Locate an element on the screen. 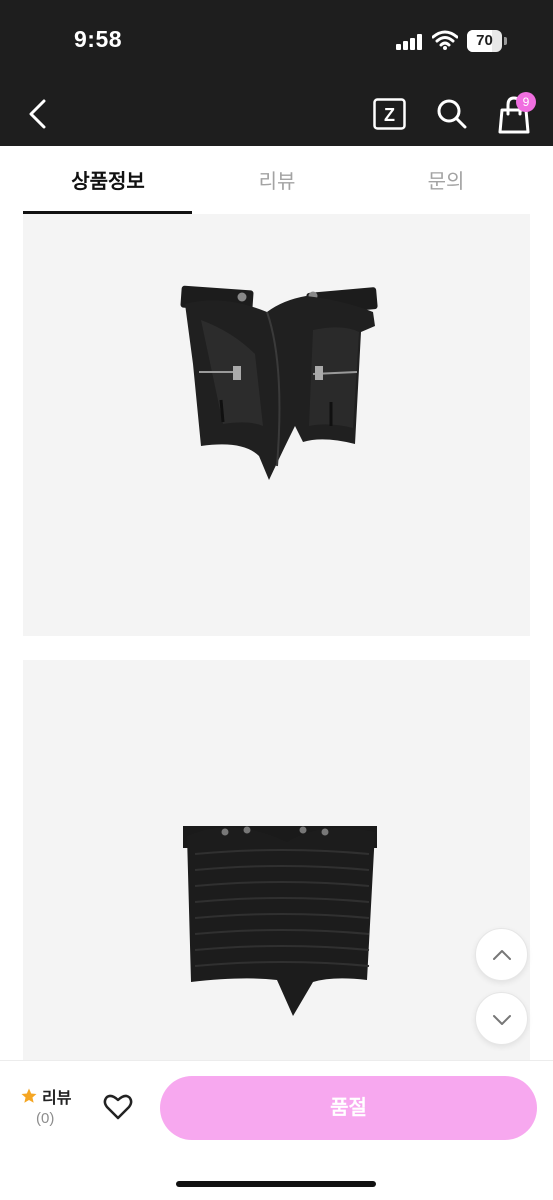 This screenshot has width=553, height=1200. back-button is located at coordinates (40, 114).